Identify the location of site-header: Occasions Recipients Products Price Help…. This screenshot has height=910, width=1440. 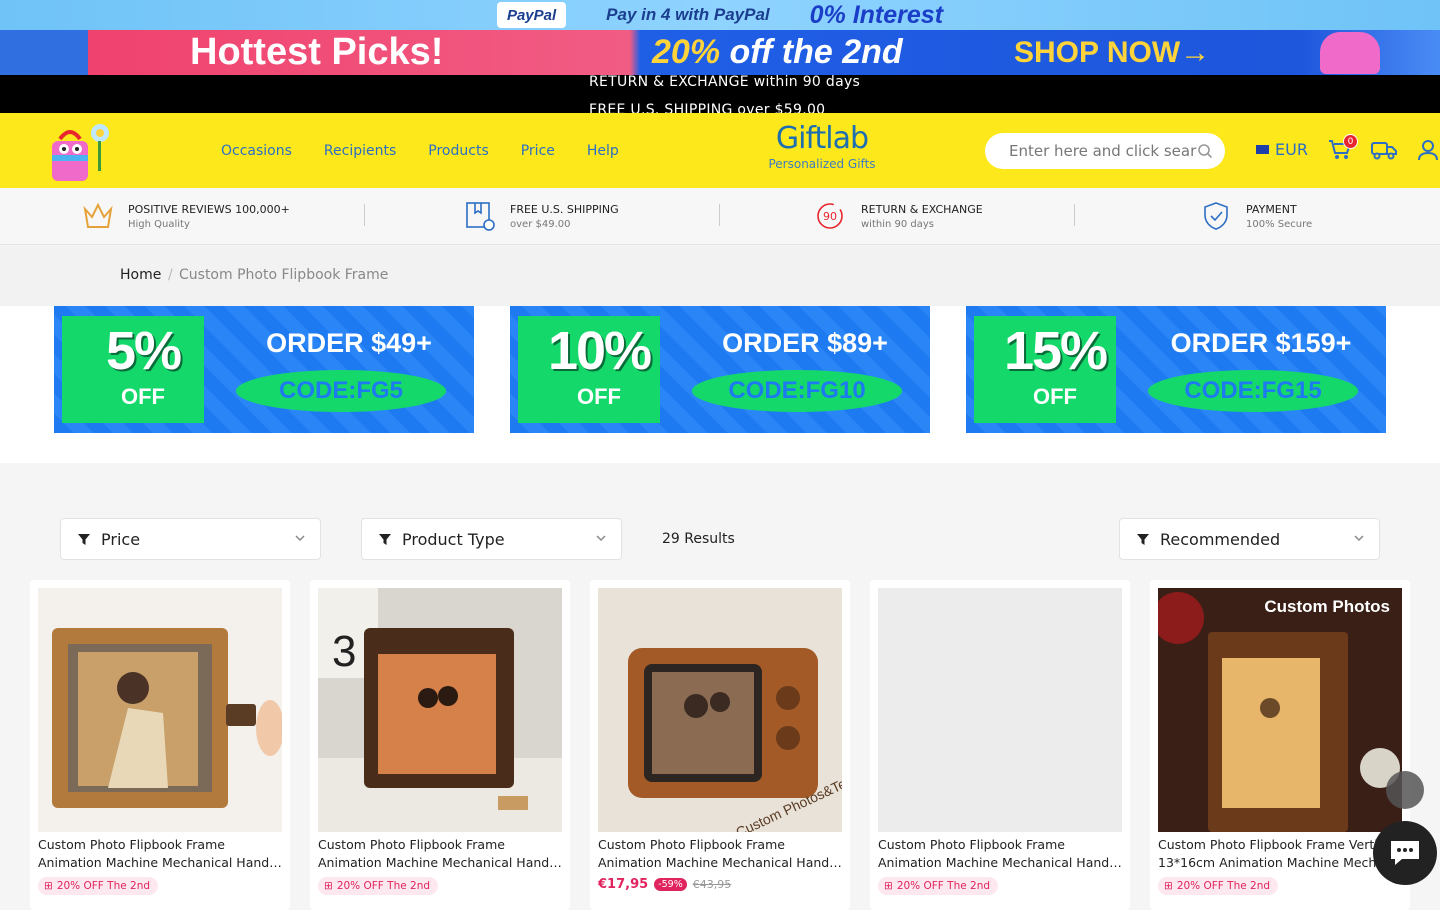
(720, 150).